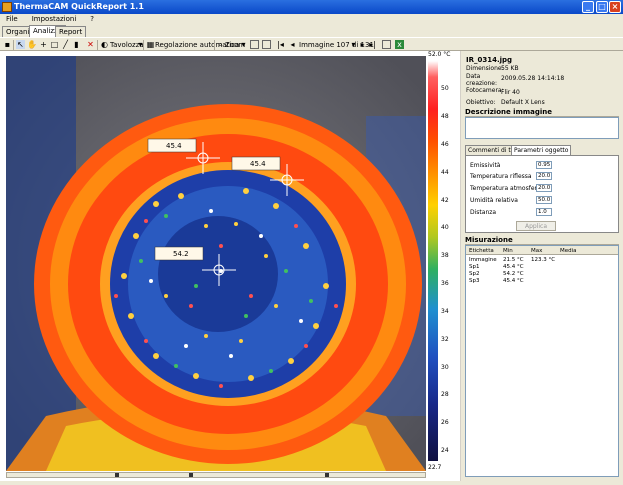 This screenshot has width=623, height=485. Describe the element at coordinates (513, 260) in the screenshot. I see `table-cell: 21.5 °C` at that location.